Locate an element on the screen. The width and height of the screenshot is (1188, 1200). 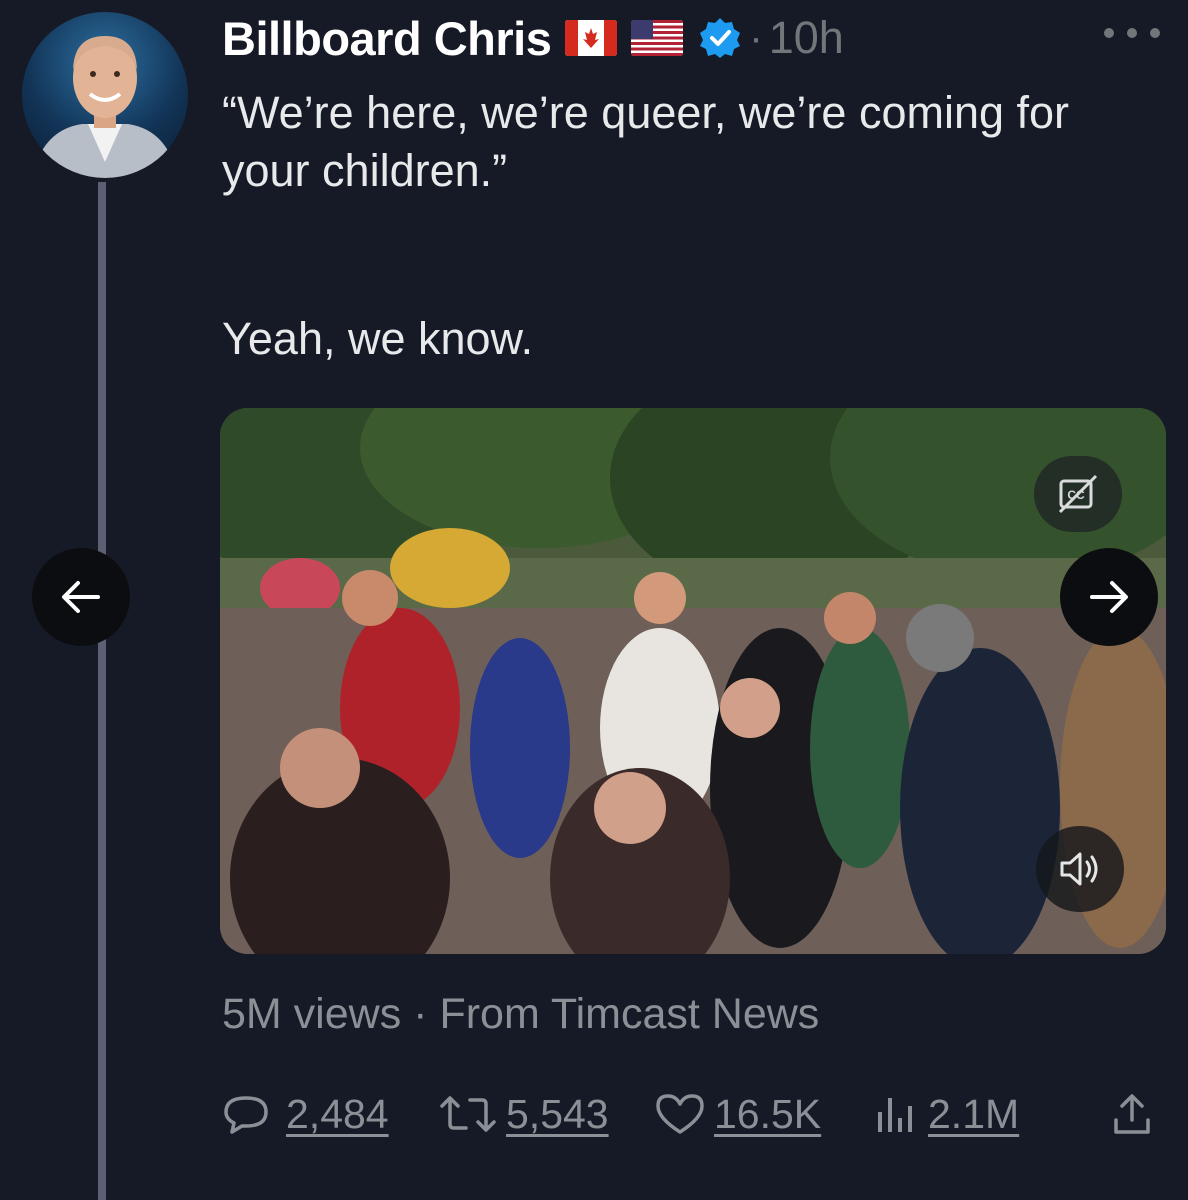
views-button: 2.1M is located at coordinates (945, 1114).